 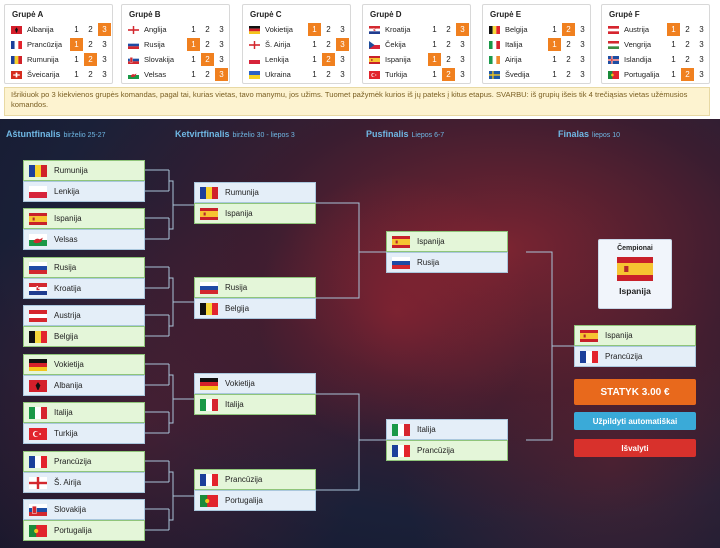 I want to click on r16-team-slot: Velsas, so click(x=84, y=239).